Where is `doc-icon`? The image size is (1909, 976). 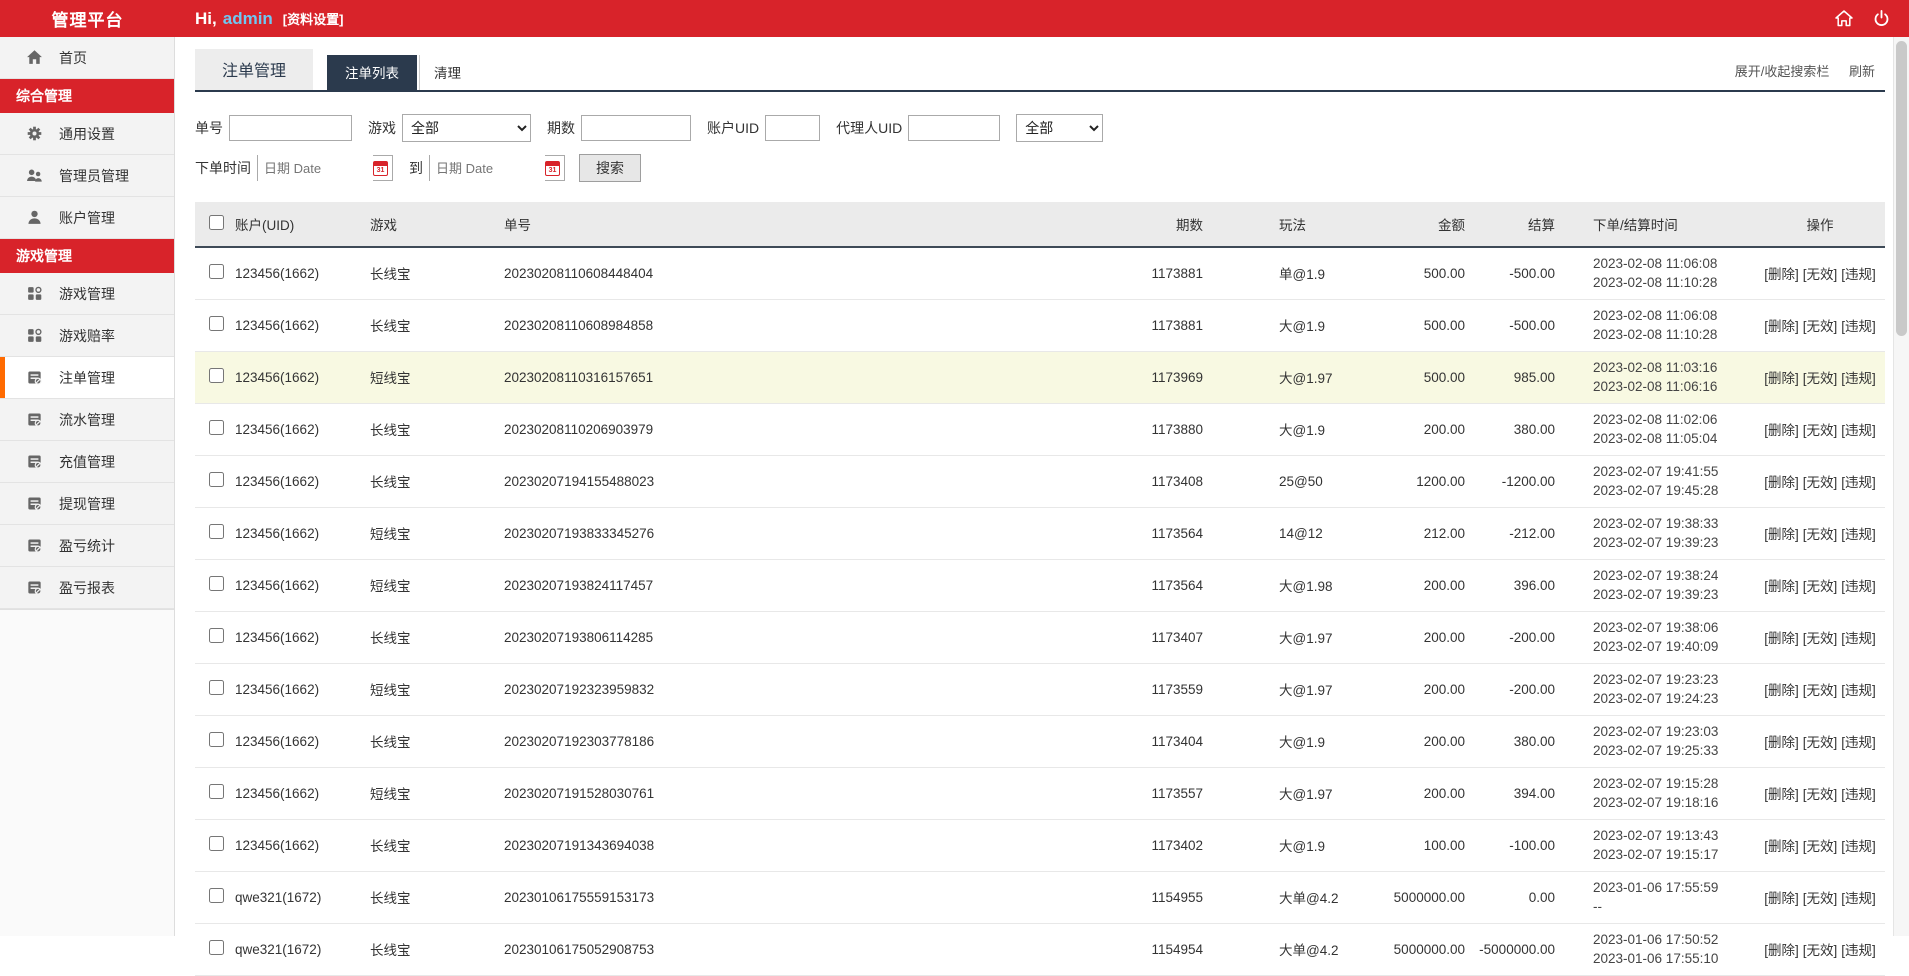 doc-icon is located at coordinates (34, 545).